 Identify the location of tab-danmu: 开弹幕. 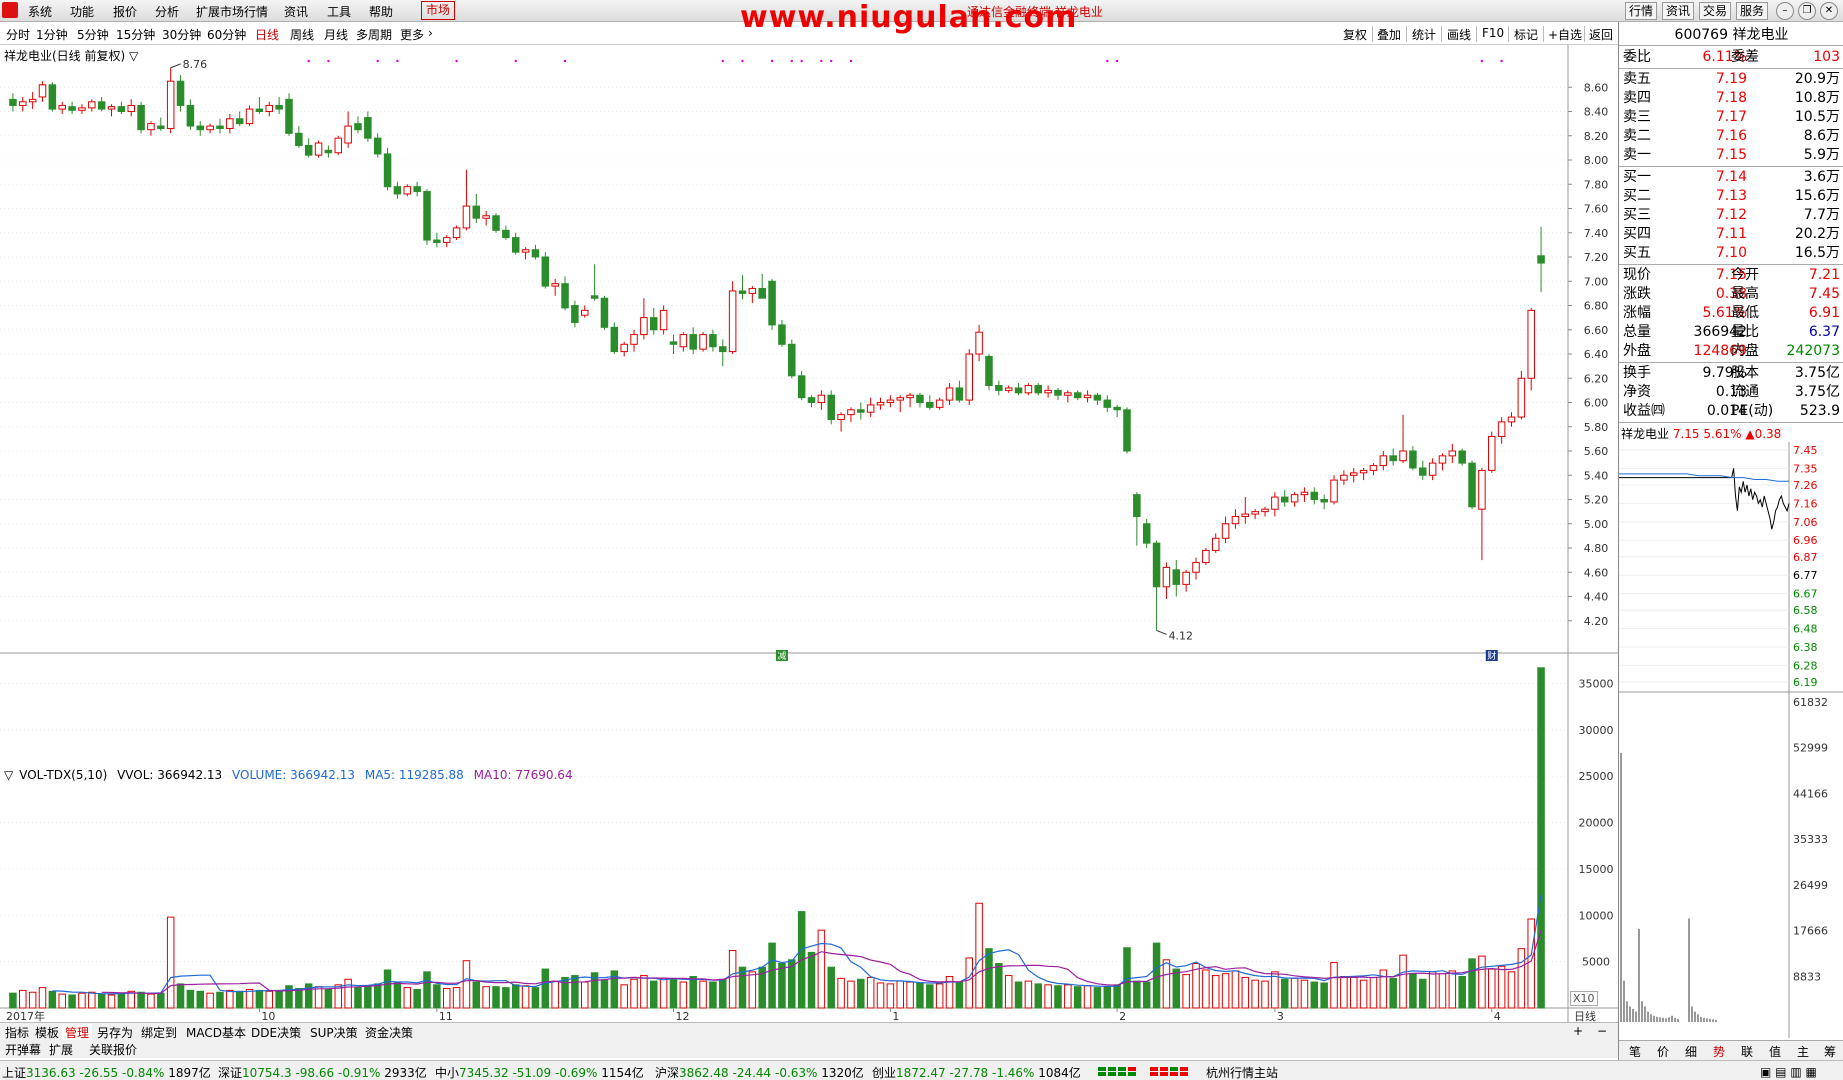
(23, 1049).